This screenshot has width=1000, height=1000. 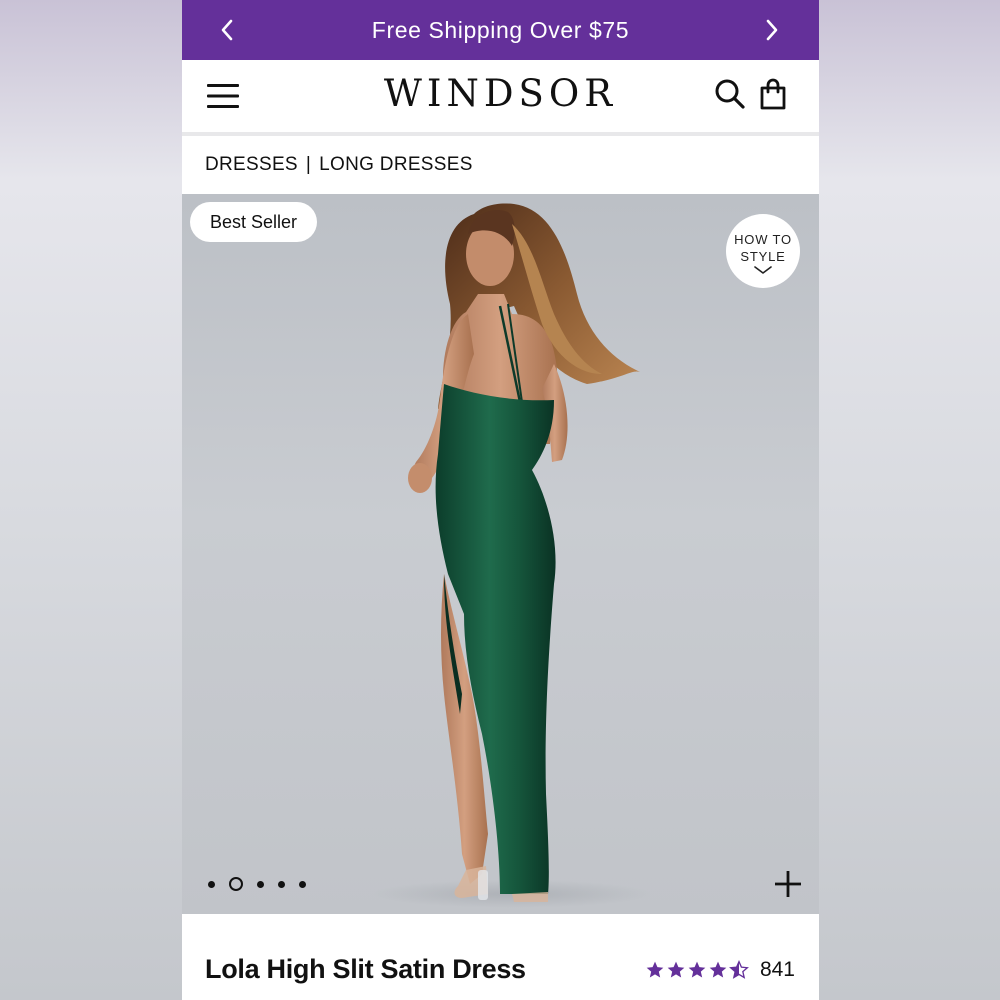 What do you see at coordinates (396, 165) in the screenshot?
I see `breadcrumb-item-long-dresses: LONG DRESSES` at bounding box center [396, 165].